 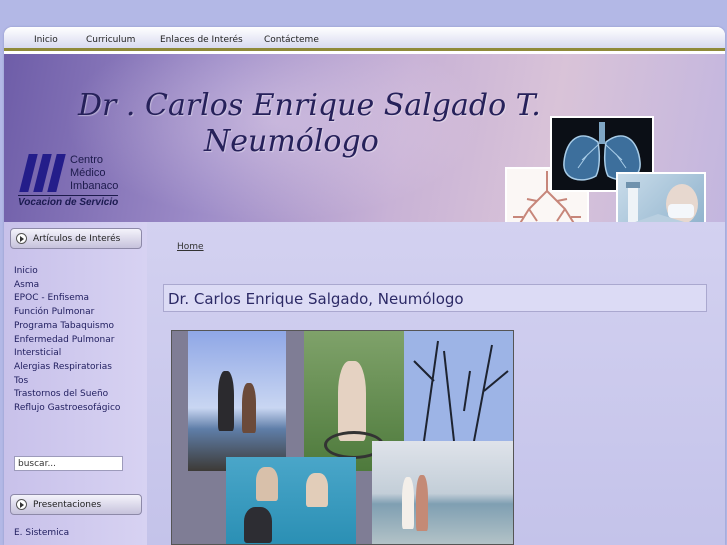 What do you see at coordinates (442, 492) in the screenshot?
I see `beach-couple-photo` at bounding box center [442, 492].